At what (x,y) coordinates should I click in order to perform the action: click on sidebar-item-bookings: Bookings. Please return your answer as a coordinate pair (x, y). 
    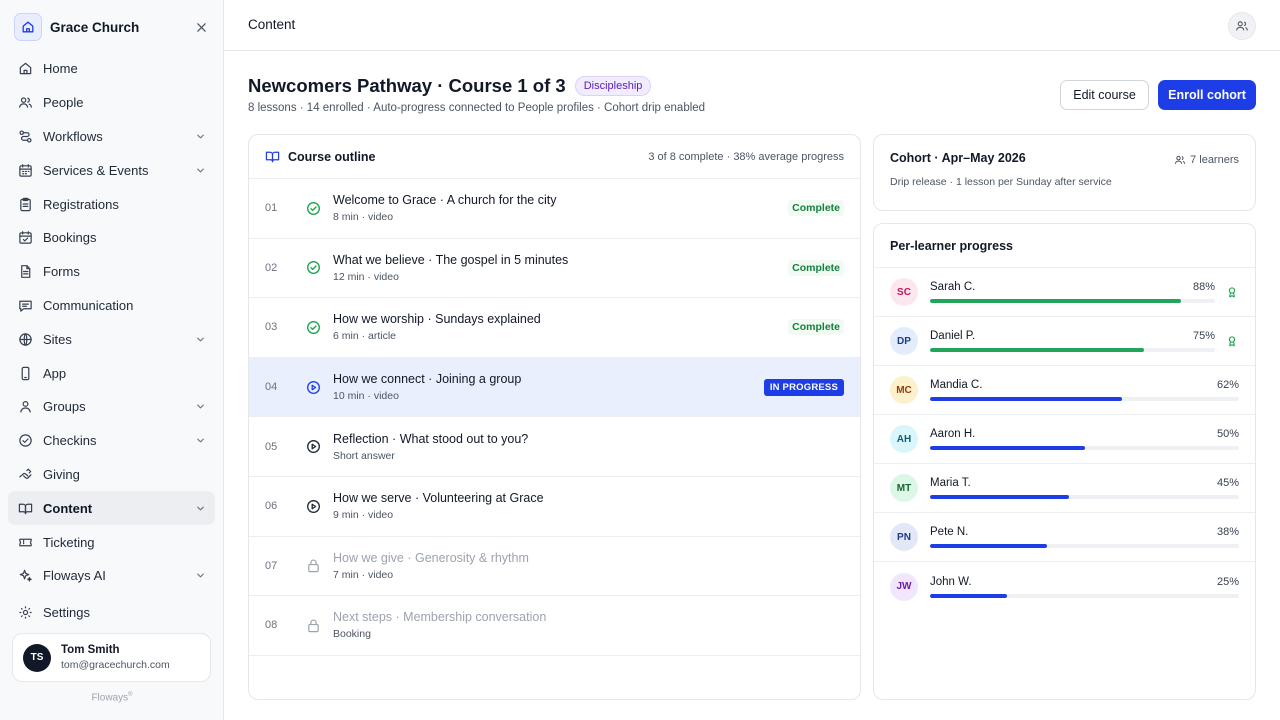
    Looking at the image, I should click on (111, 238).